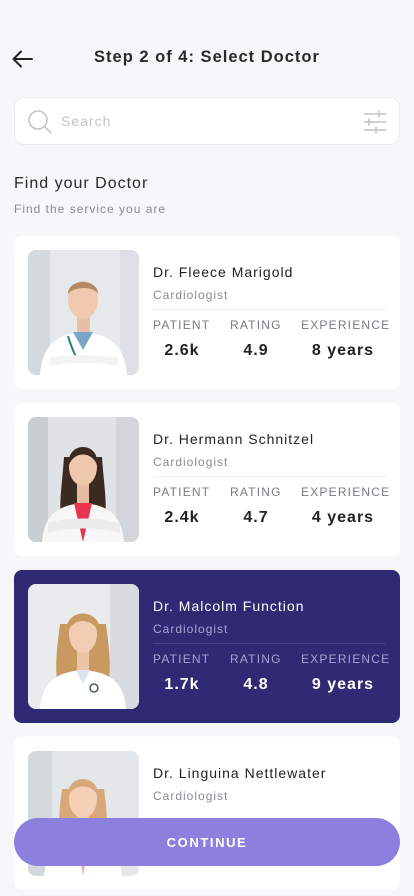 This screenshot has height=896, width=414. What do you see at coordinates (182, 684) in the screenshot?
I see `patient-value: 1.7k` at bounding box center [182, 684].